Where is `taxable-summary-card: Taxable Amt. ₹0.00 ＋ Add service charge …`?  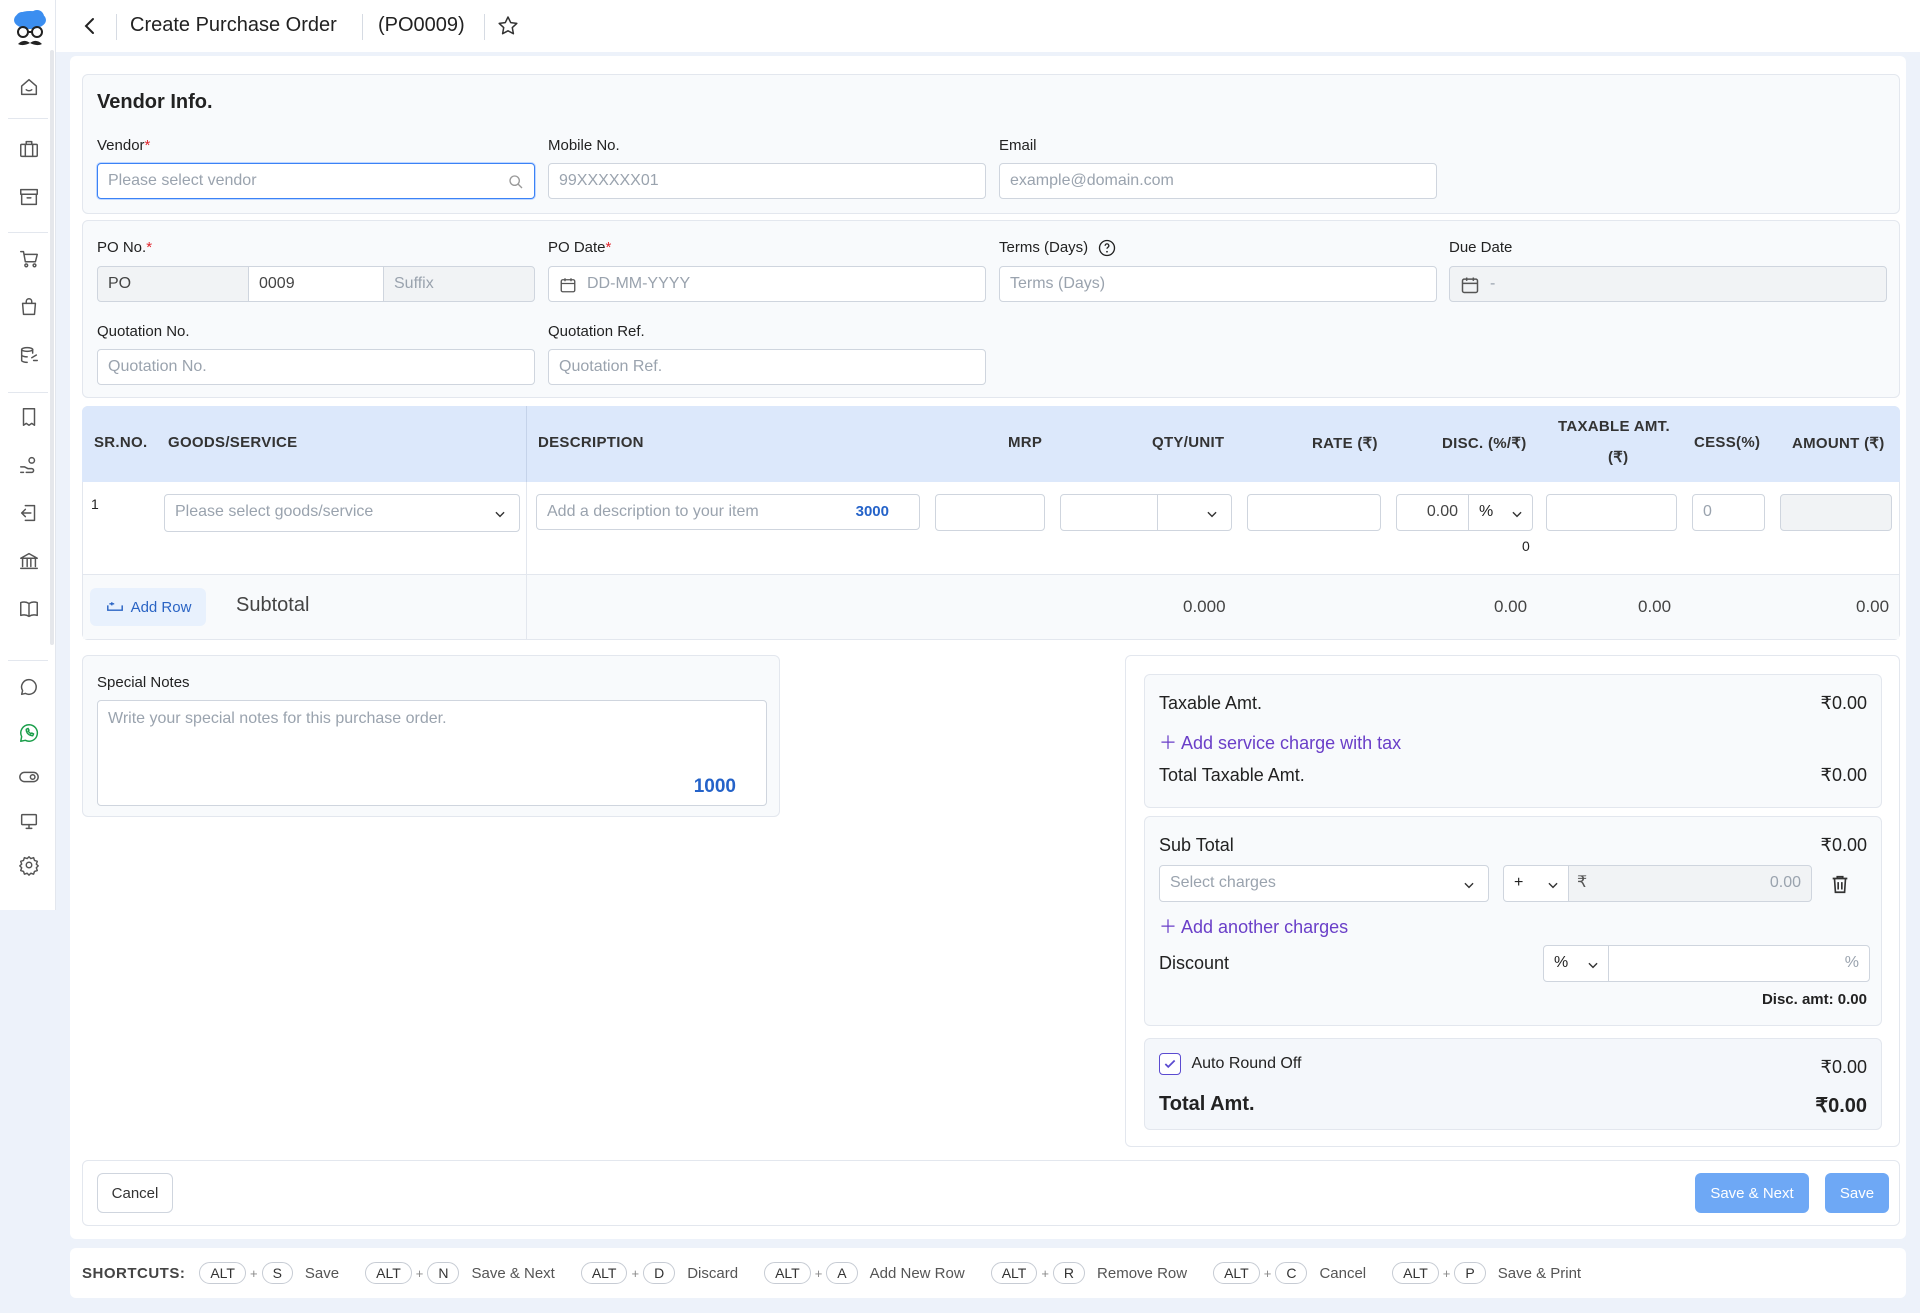
taxable-summary-card: Taxable Amt. ₹0.00 ＋ Add service charge … is located at coordinates (1513, 741).